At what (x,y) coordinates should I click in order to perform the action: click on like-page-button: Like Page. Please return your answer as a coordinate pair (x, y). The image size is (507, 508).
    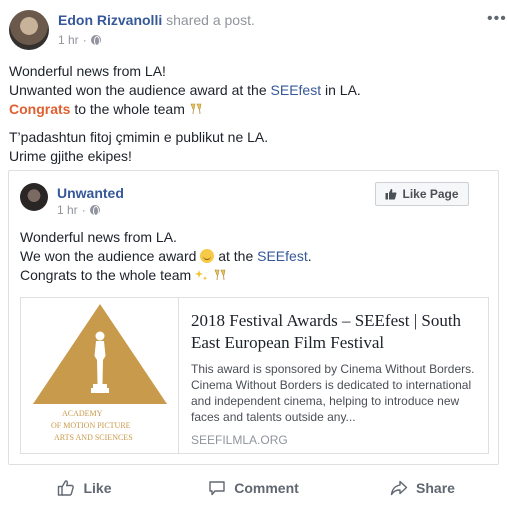
    Looking at the image, I should click on (422, 194).